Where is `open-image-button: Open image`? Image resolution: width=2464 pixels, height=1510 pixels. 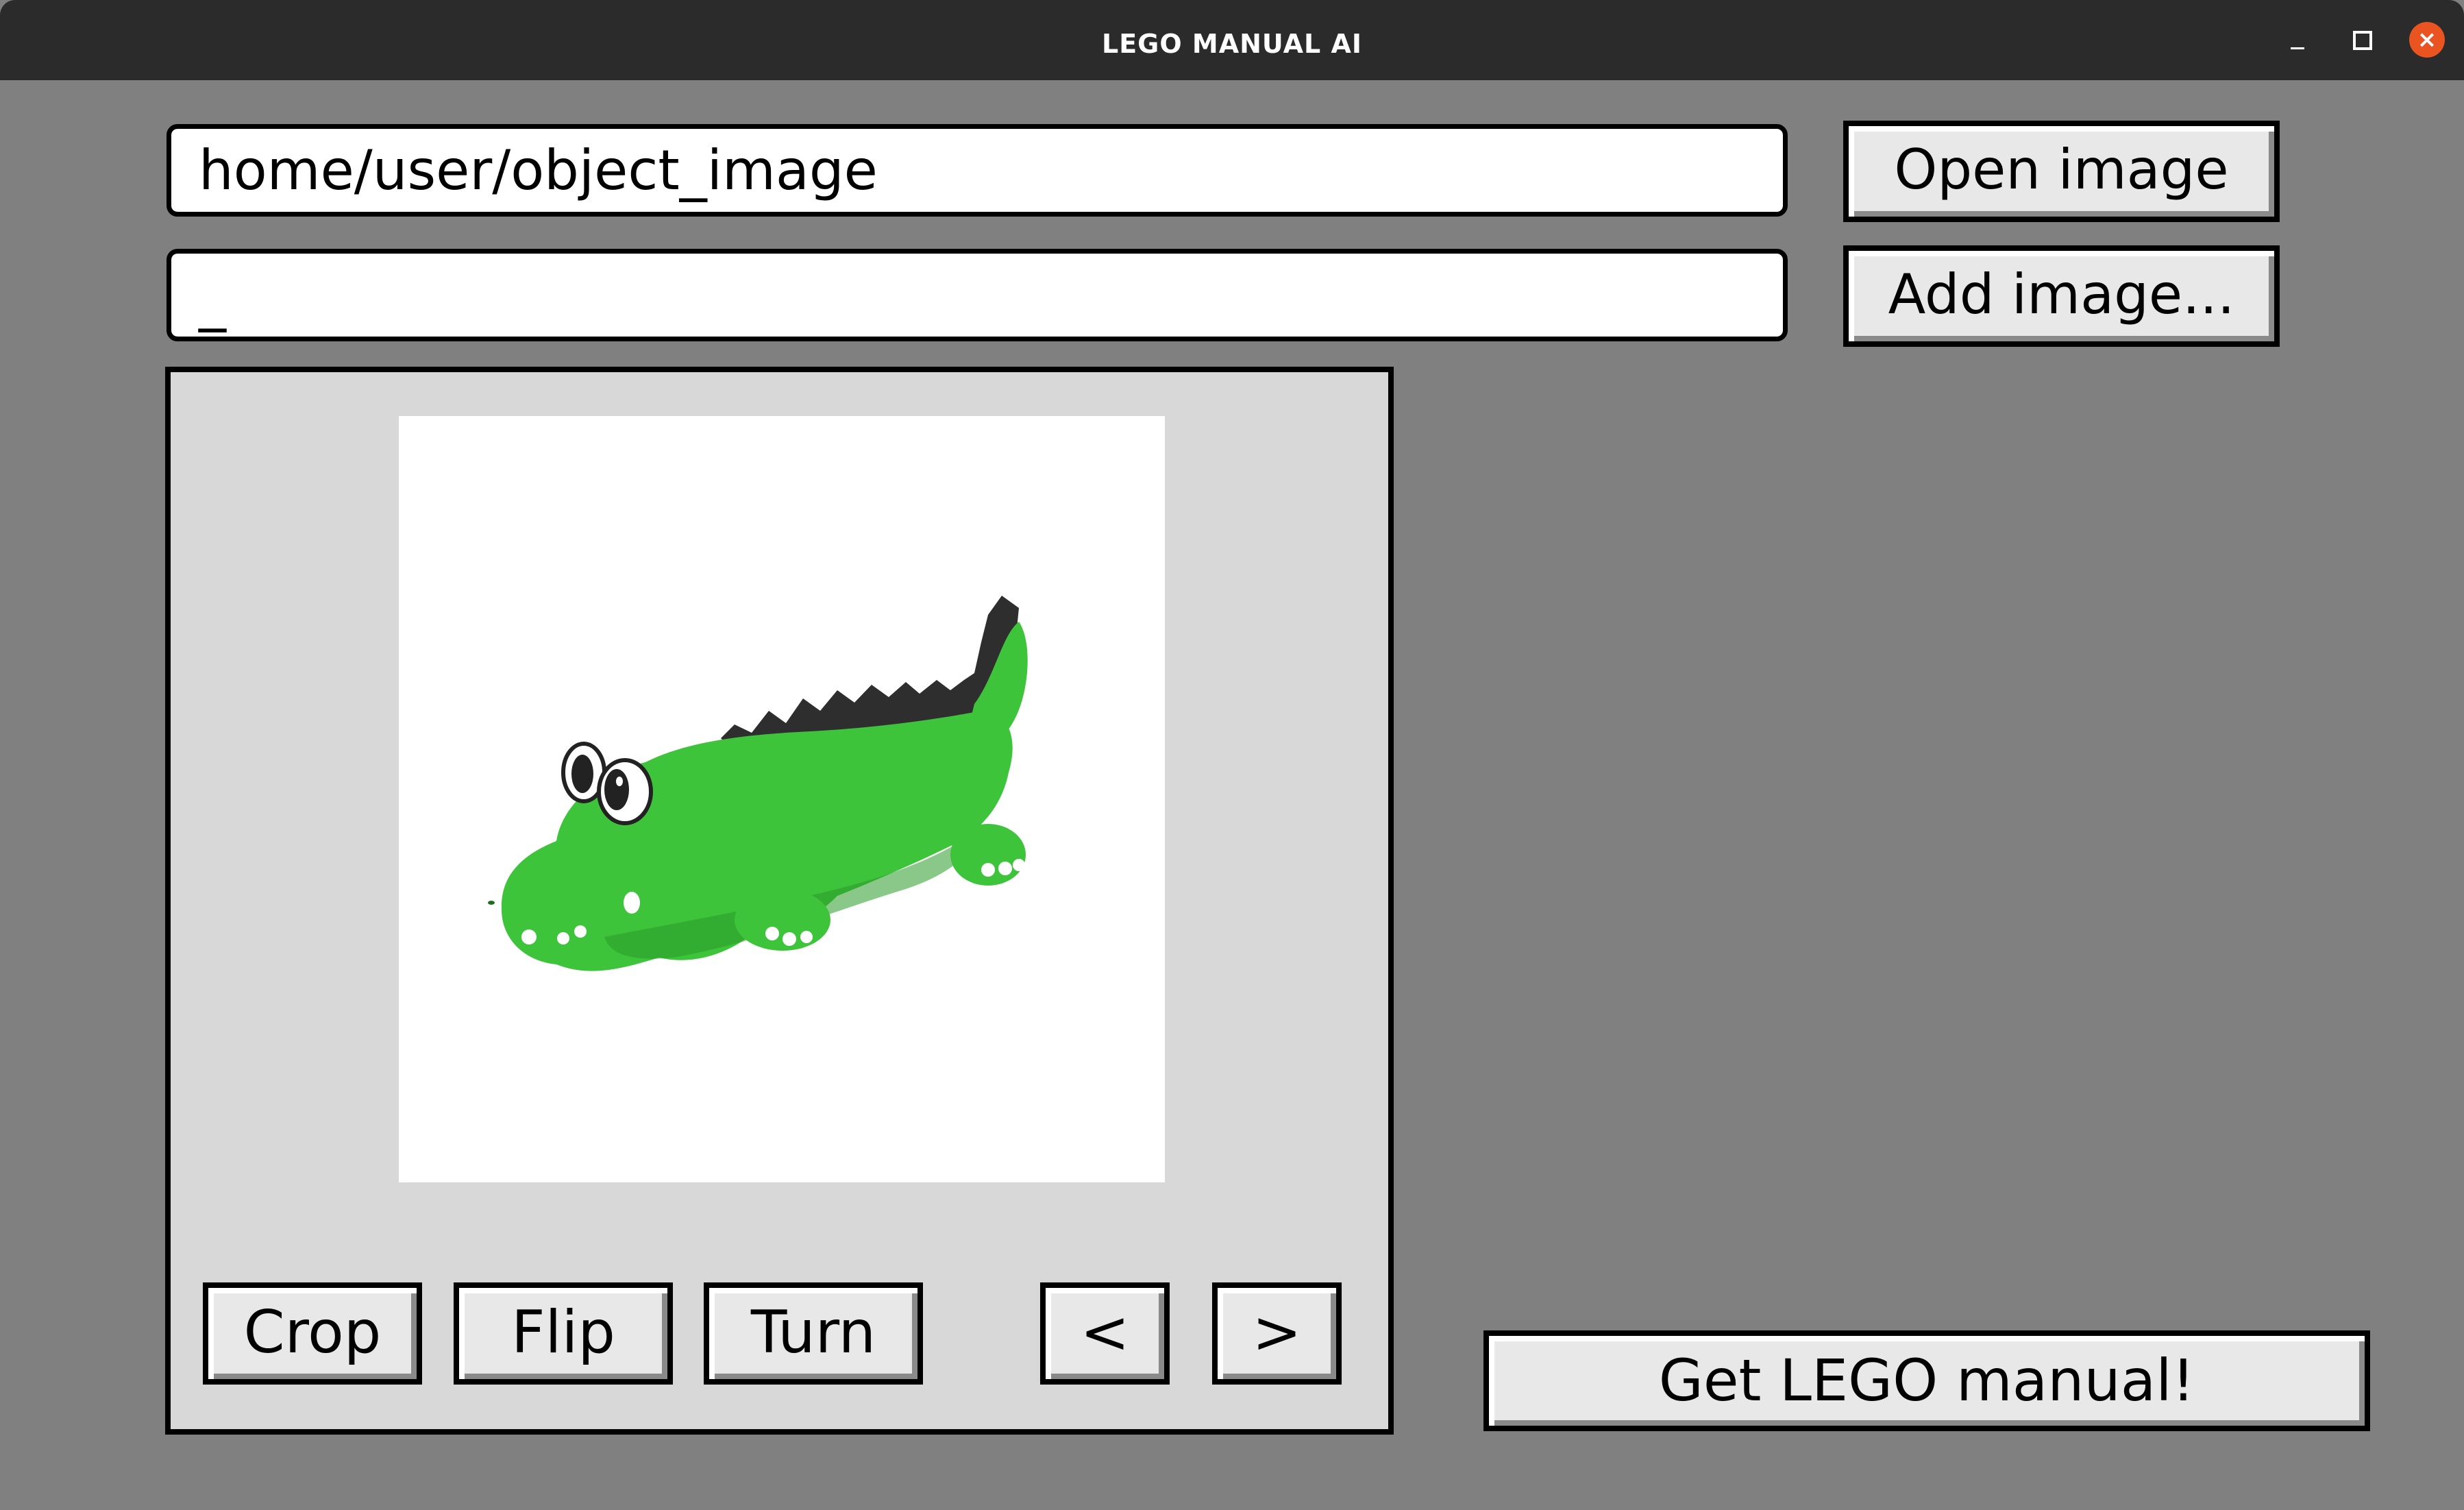
open-image-button: Open image is located at coordinates (2061, 171).